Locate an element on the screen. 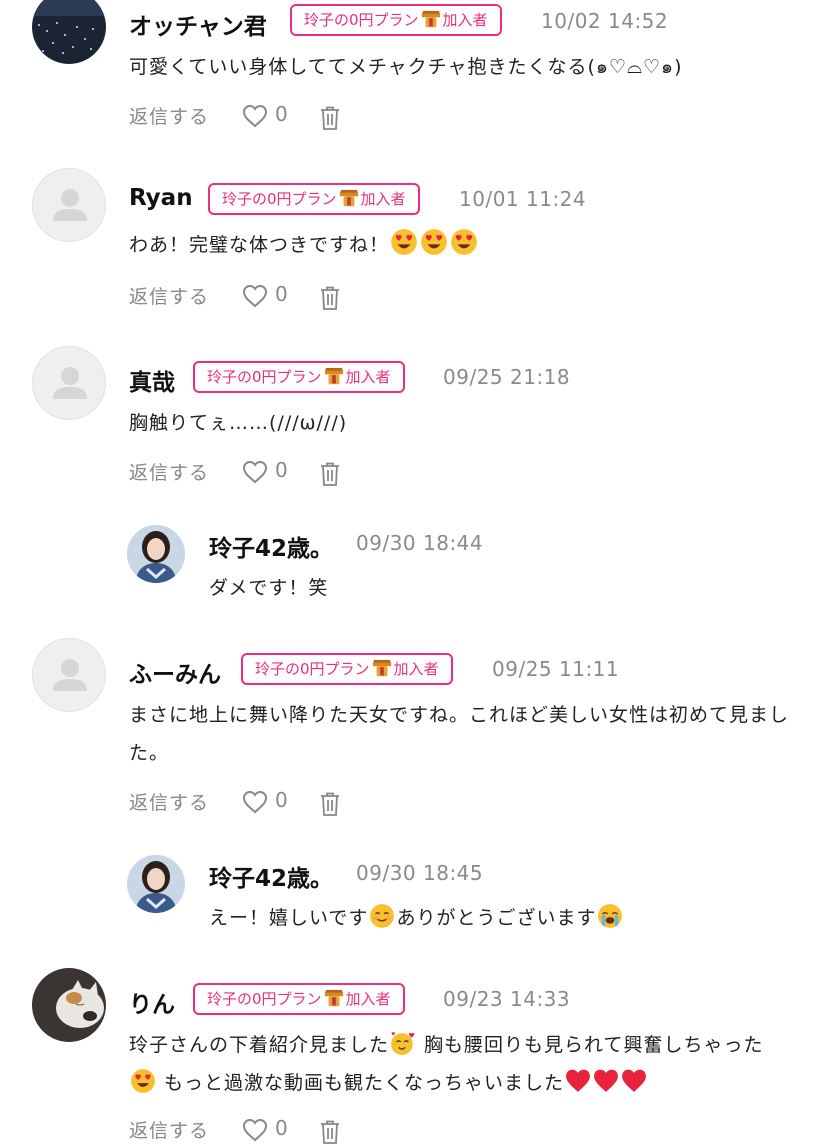 The width and height of the screenshot is (828, 1146). comment-timestamp: 09/25 21:18 is located at coordinates (507, 377).